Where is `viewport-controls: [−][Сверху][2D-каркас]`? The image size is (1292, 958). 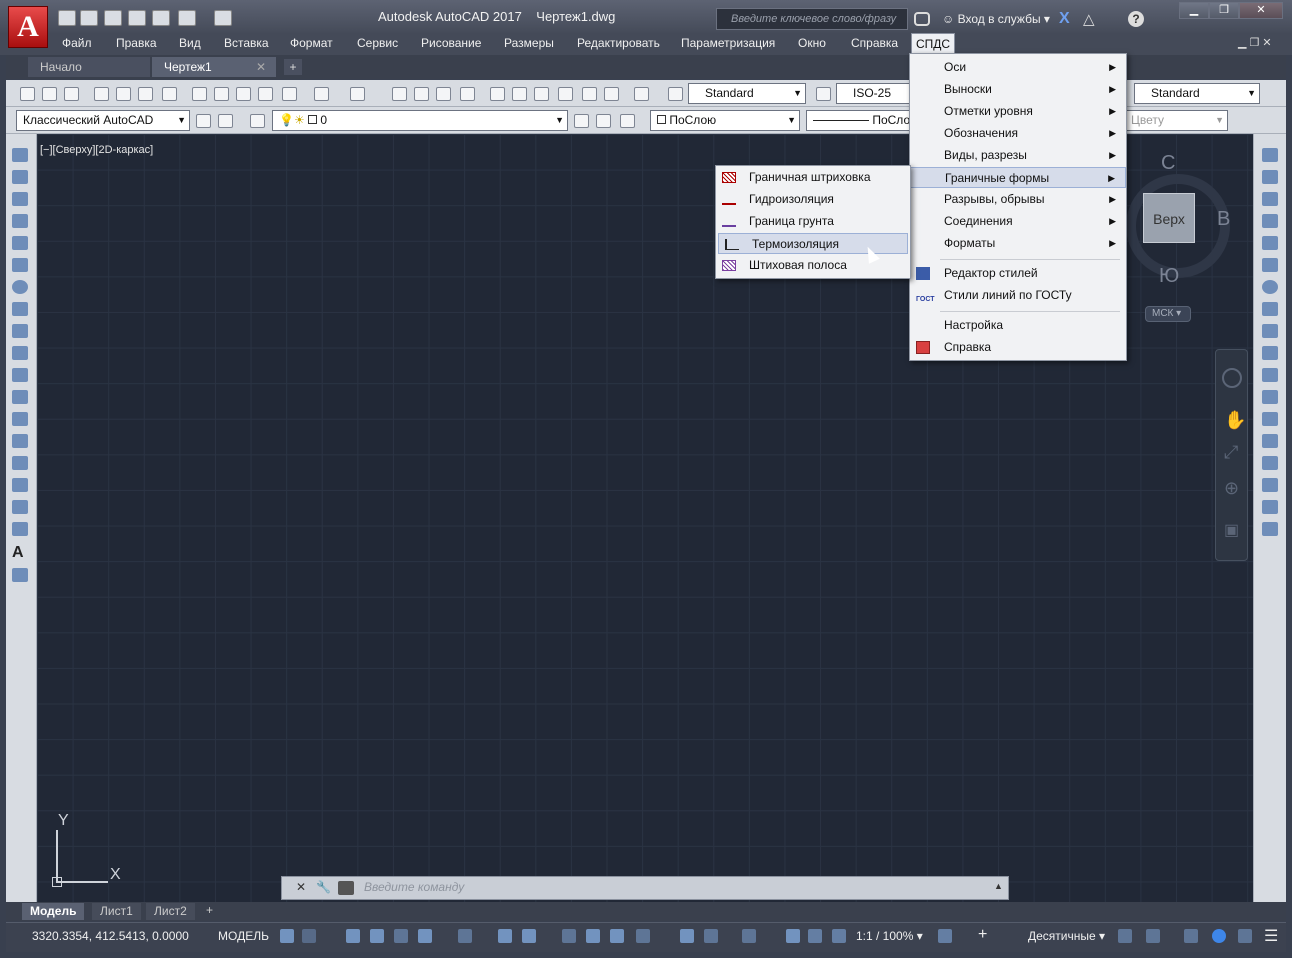 viewport-controls: [−][Сверху][2D-каркас] is located at coordinates (96, 150).